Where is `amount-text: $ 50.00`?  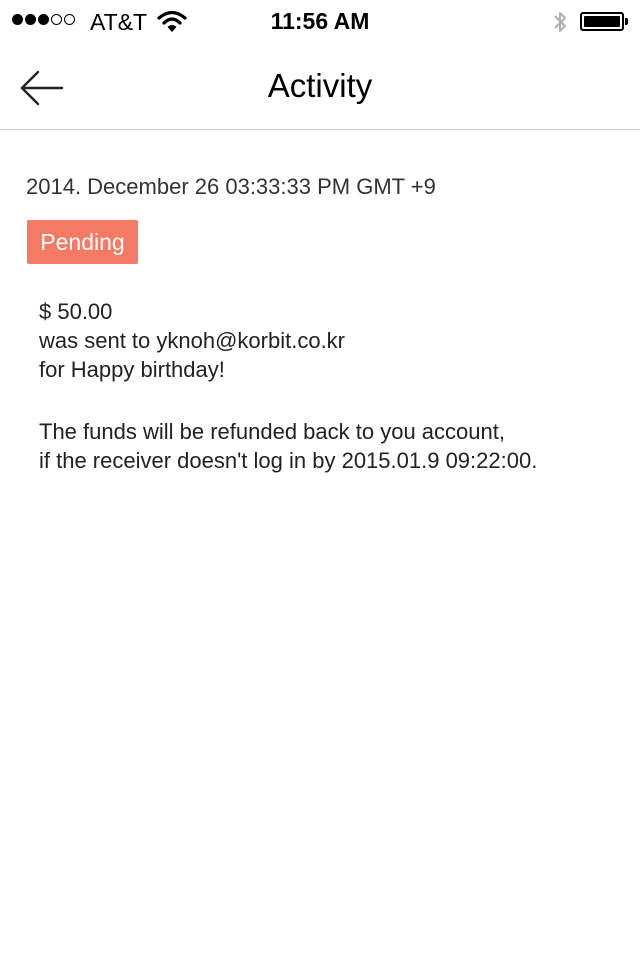
amount-text: $ 50.00 is located at coordinates (76, 311).